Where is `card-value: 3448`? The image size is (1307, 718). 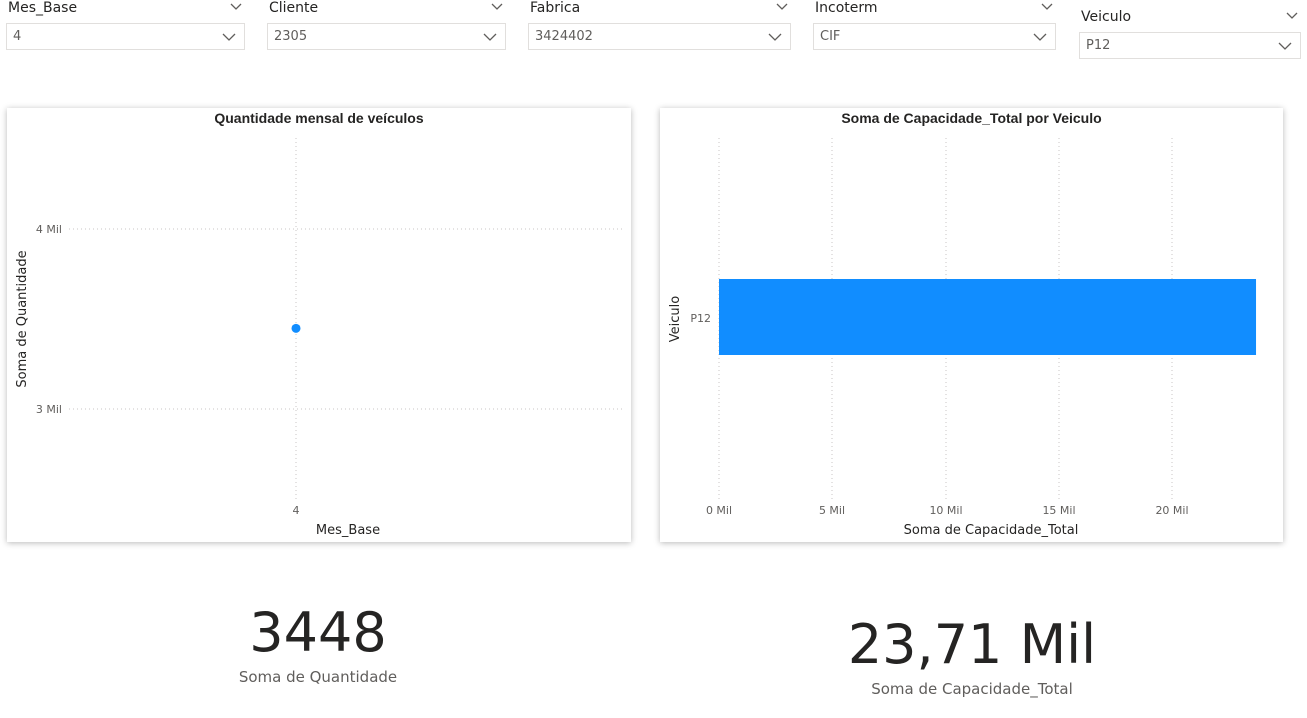 card-value: 3448 is located at coordinates (318, 632).